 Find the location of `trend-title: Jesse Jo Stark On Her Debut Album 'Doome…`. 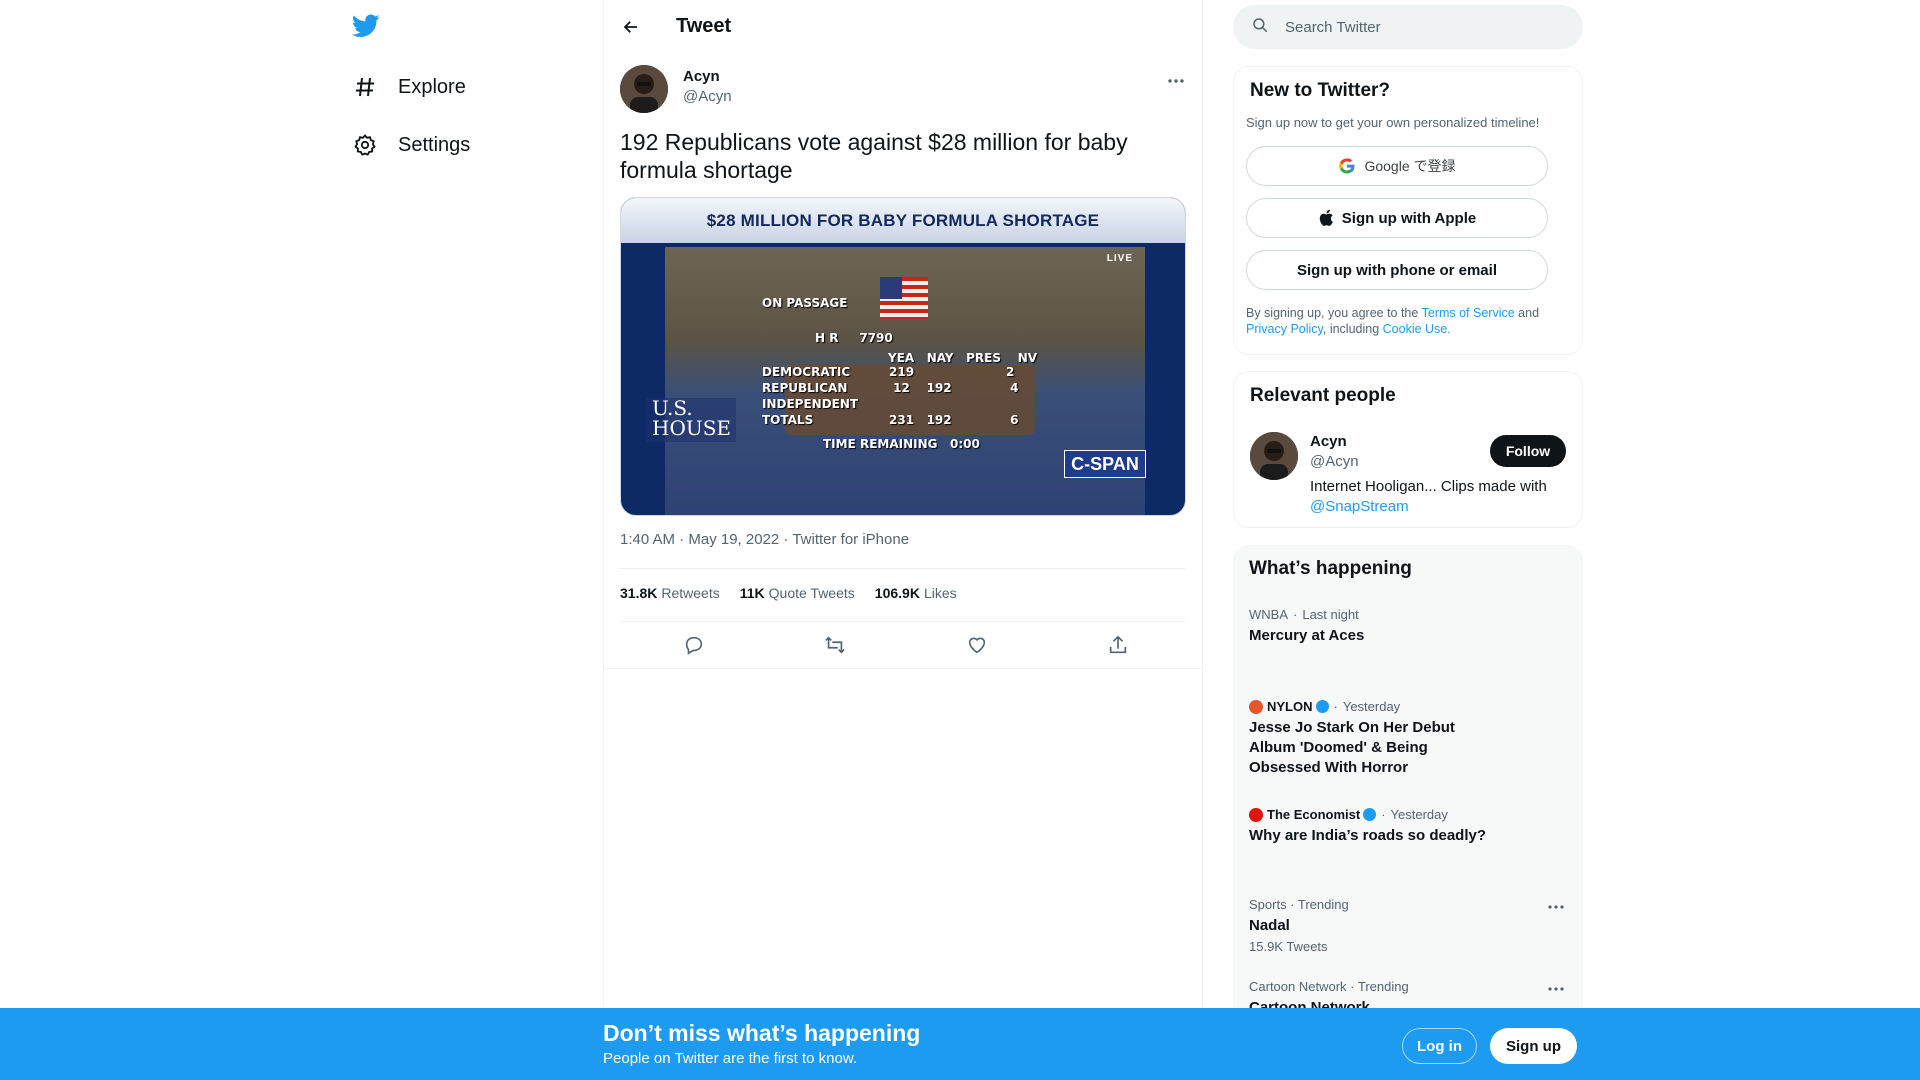

trend-title: Jesse Jo Stark On Her Debut Album 'Doome… is located at coordinates (1352, 747).